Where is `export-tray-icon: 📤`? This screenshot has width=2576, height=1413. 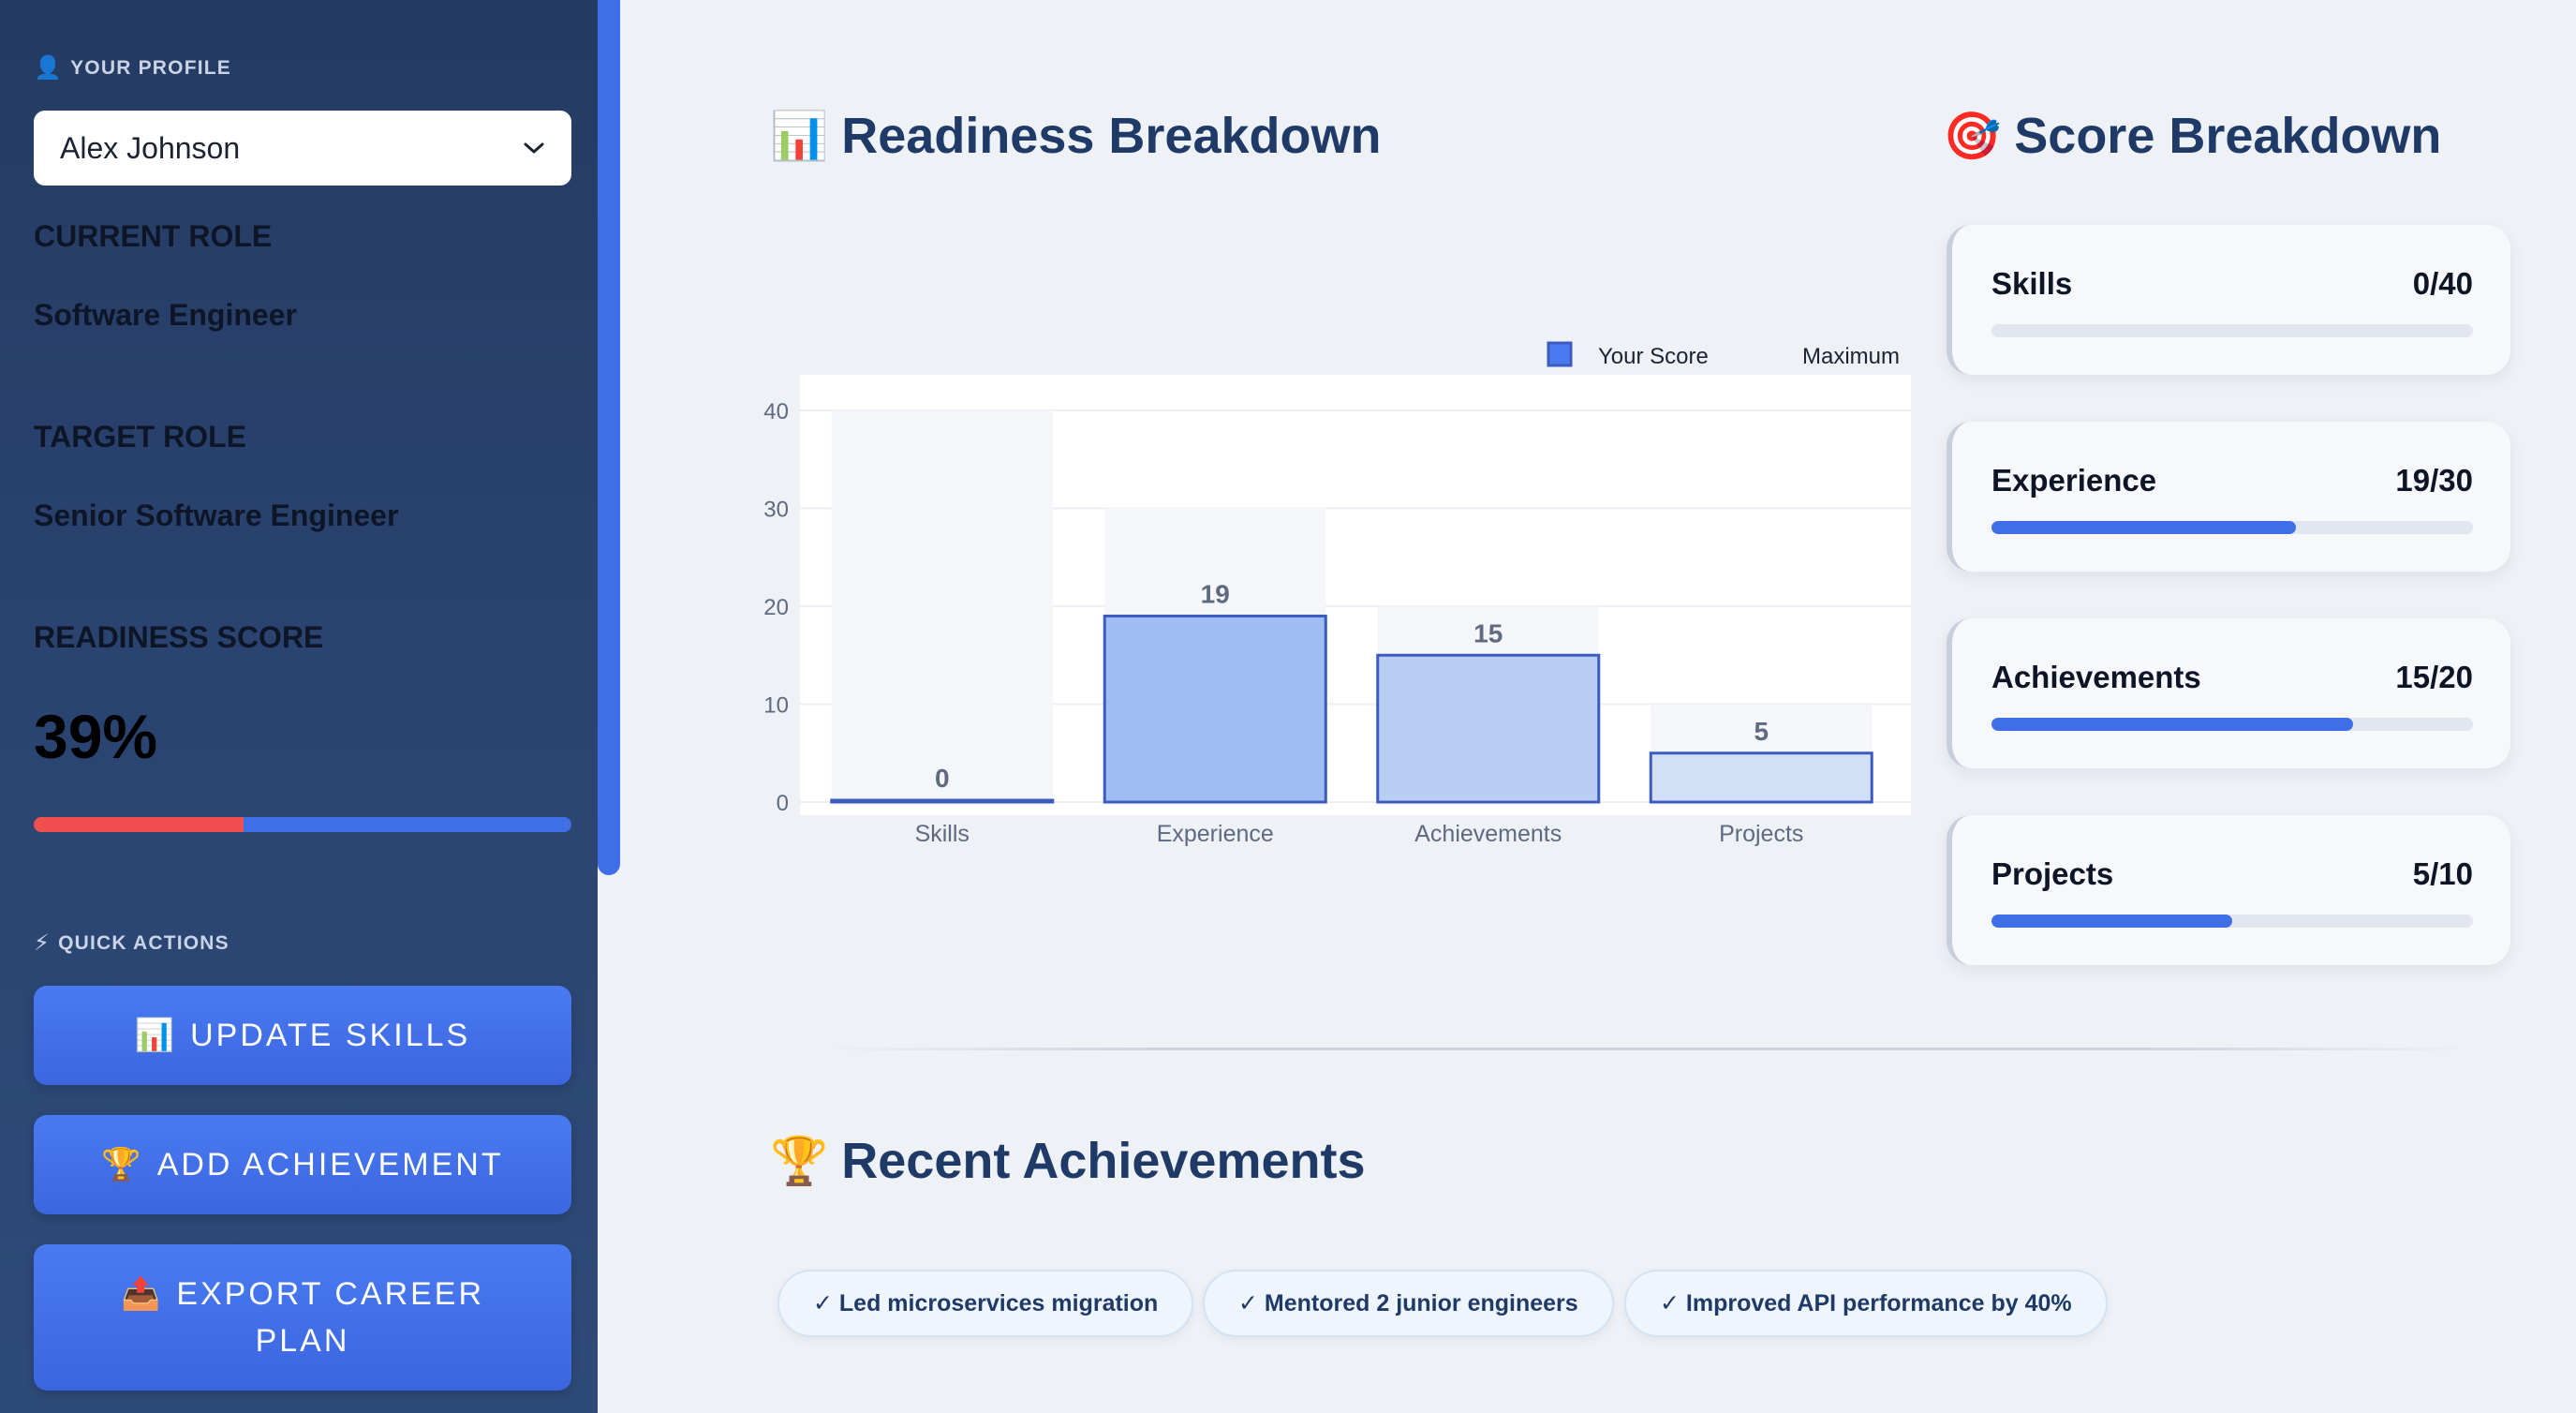 export-tray-icon: 📤 is located at coordinates (142, 1294).